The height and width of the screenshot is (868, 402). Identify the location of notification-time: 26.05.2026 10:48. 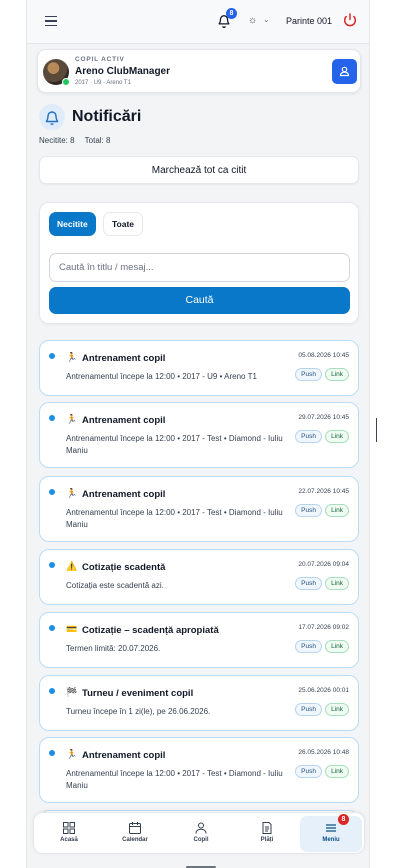
(323, 752).